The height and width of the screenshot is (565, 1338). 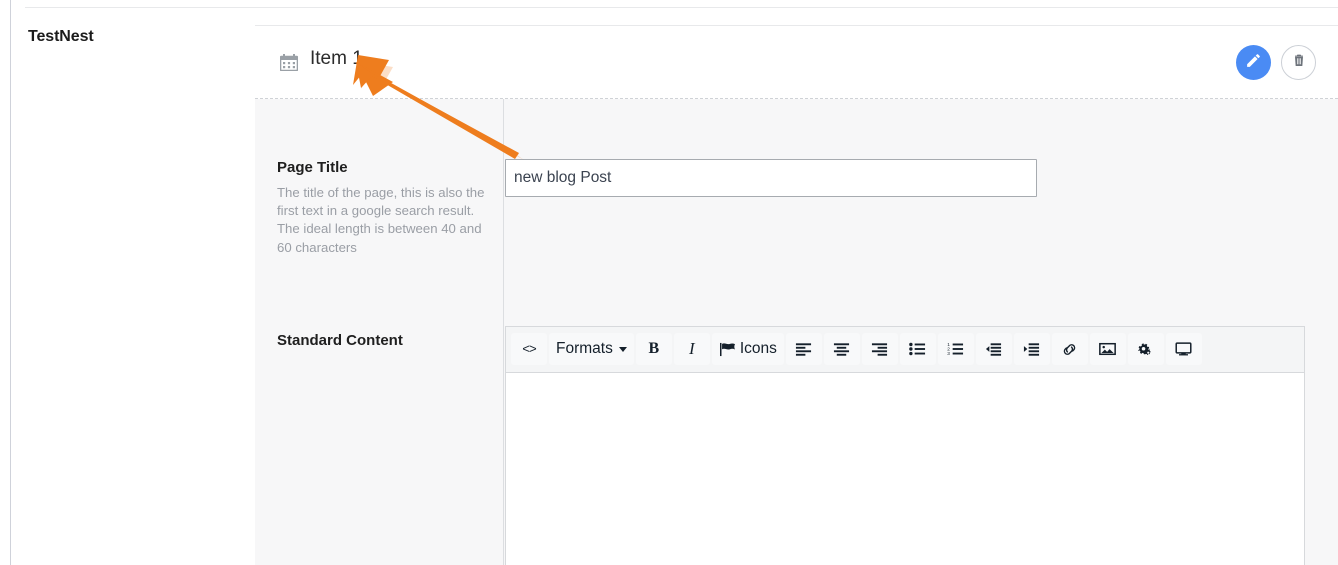 I want to click on align-right-icon, so click(x=879, y=349).